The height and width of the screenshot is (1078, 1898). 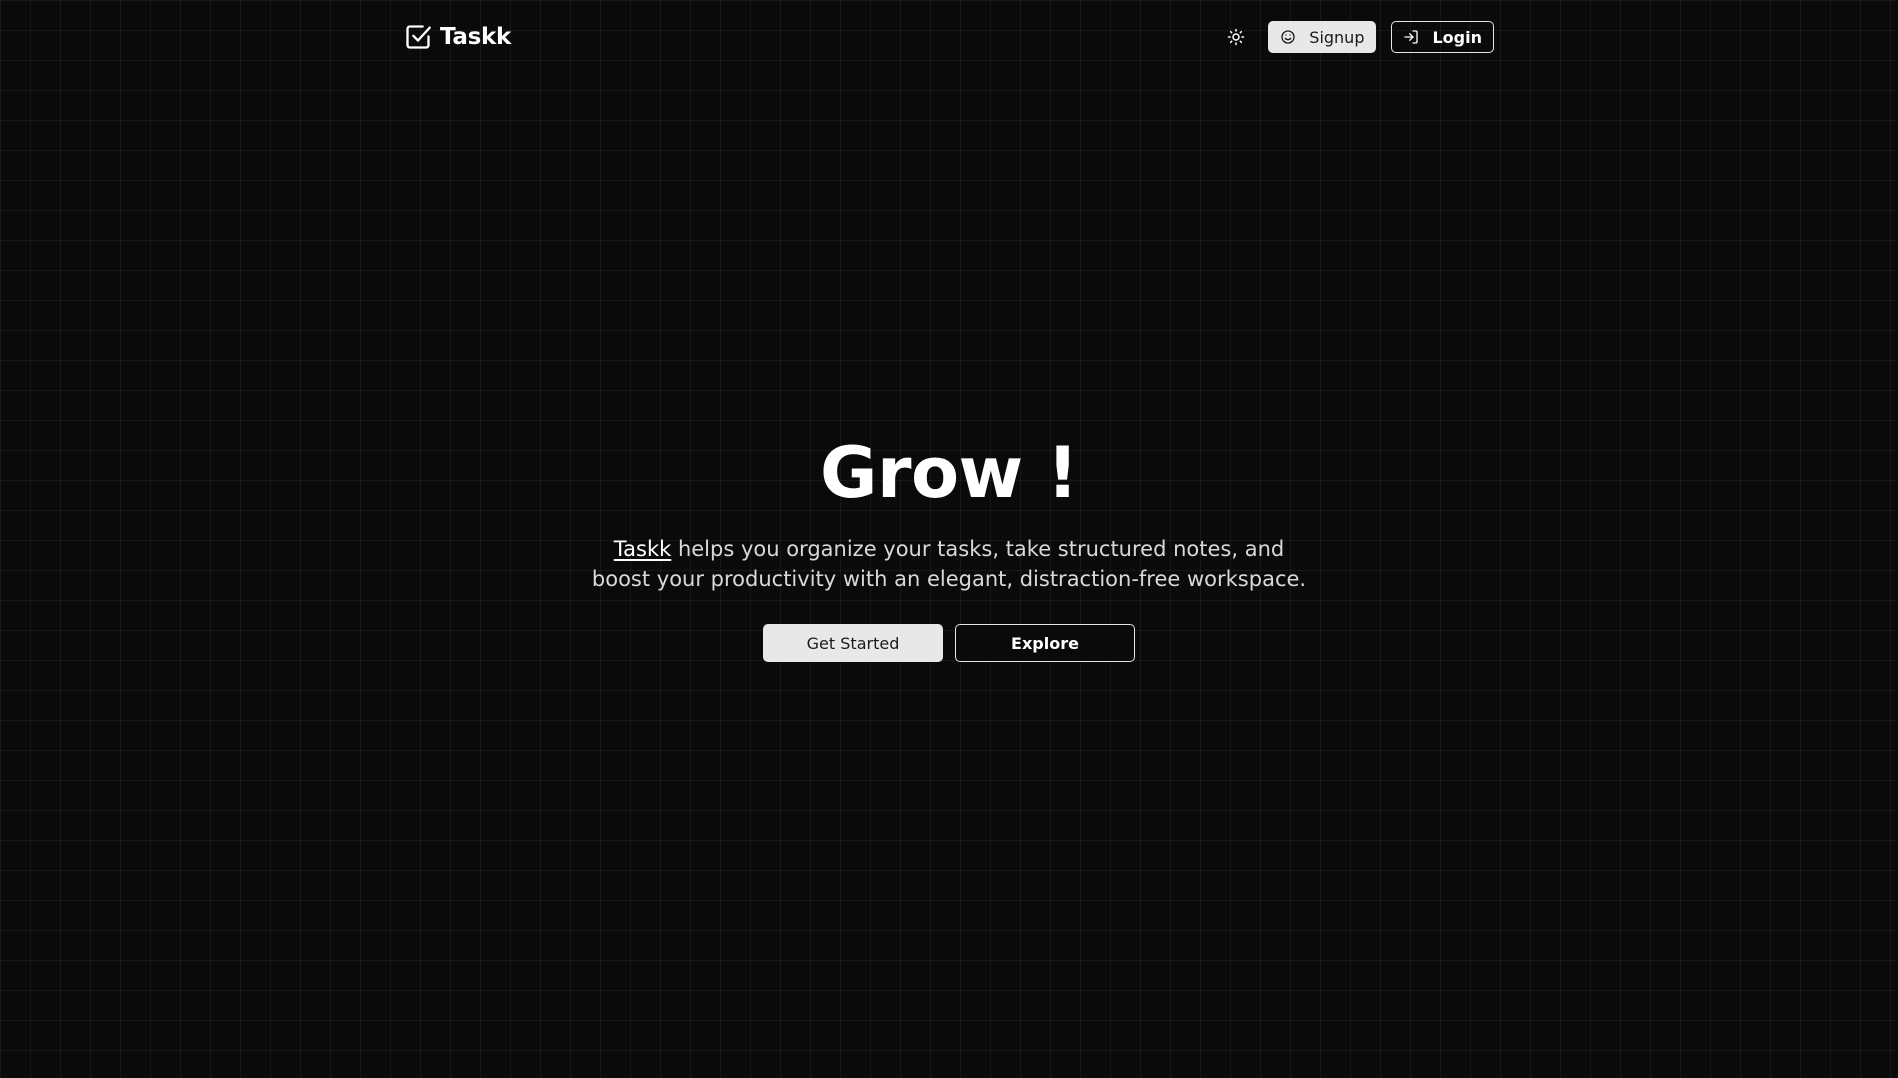 I want to click on login-button: Login, so click(x=1442, y=37).